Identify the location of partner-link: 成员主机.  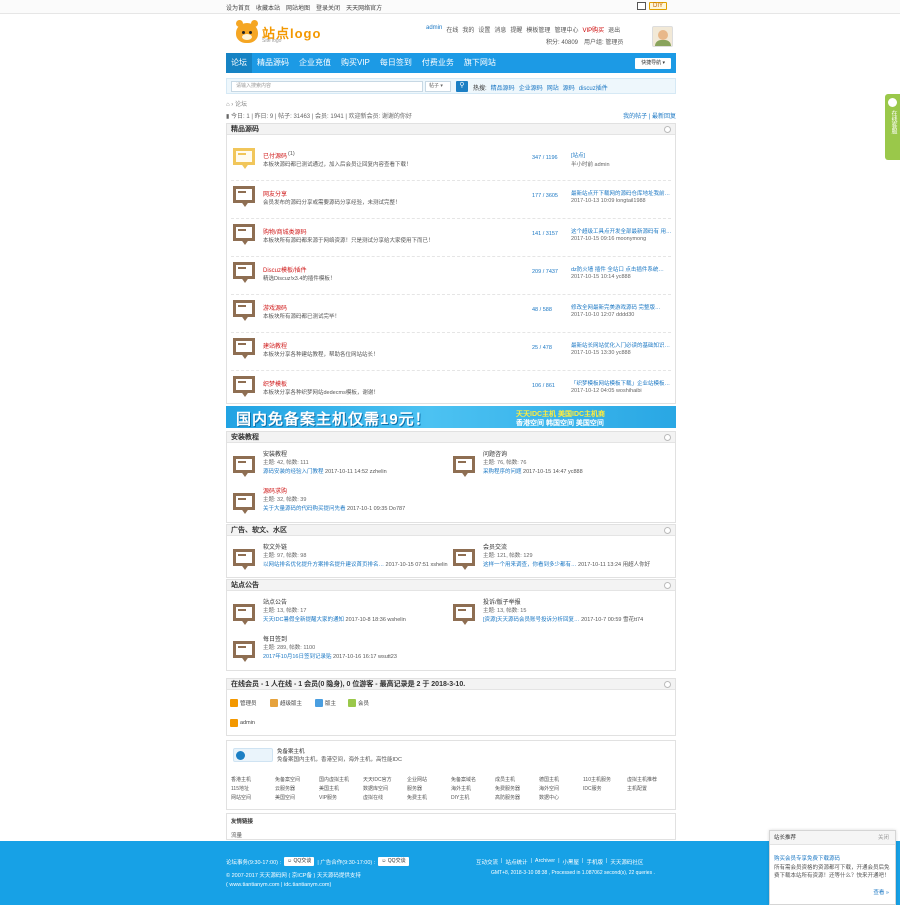
(505, 779).